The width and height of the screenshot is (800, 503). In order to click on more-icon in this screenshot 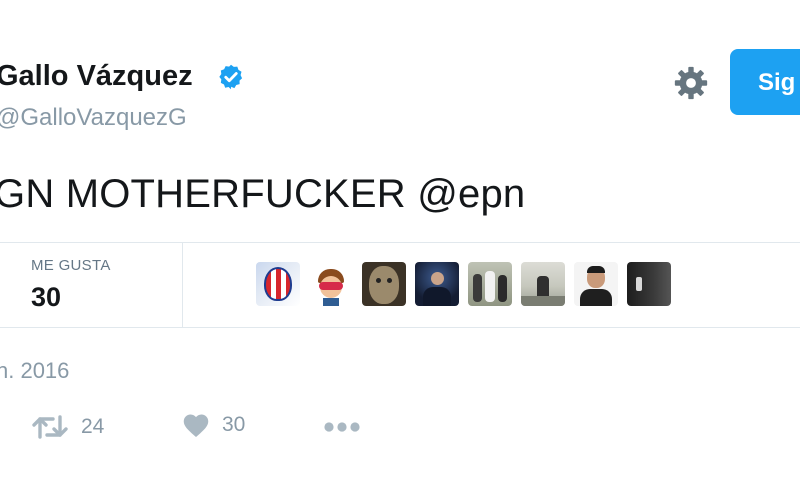, I will do `click(342, 427)`.